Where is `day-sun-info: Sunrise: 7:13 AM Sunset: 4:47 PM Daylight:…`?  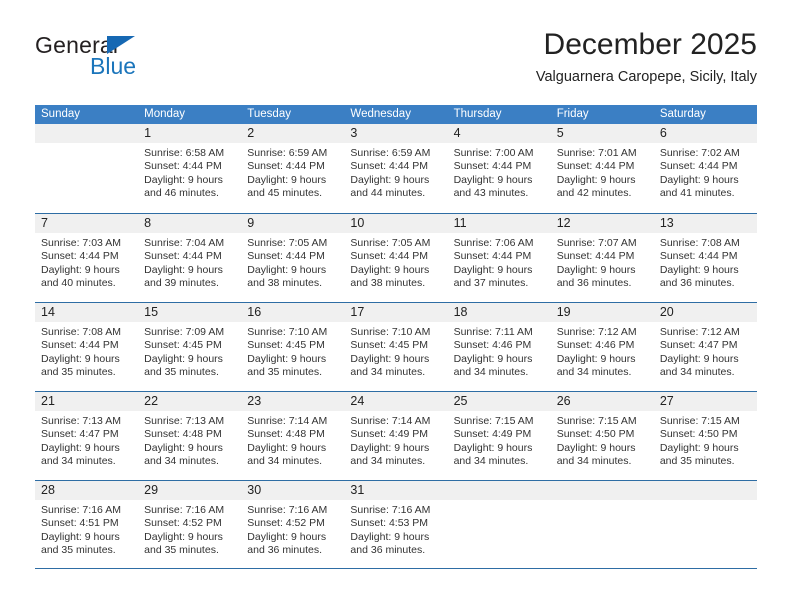 day-sun-info: Sunrise: 7:13 AM Sunset: 4:47 PM Daylight:… is located at coordinates (86, 440).